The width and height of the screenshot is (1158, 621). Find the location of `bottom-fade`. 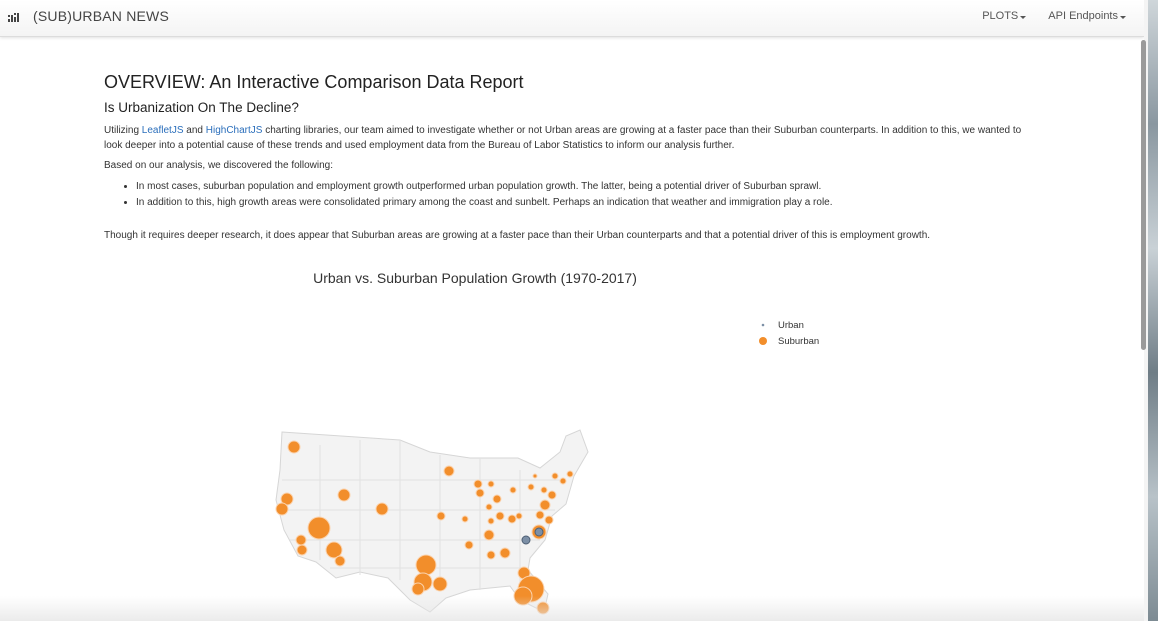

bottom-fade is located at coordinates (572, 608).